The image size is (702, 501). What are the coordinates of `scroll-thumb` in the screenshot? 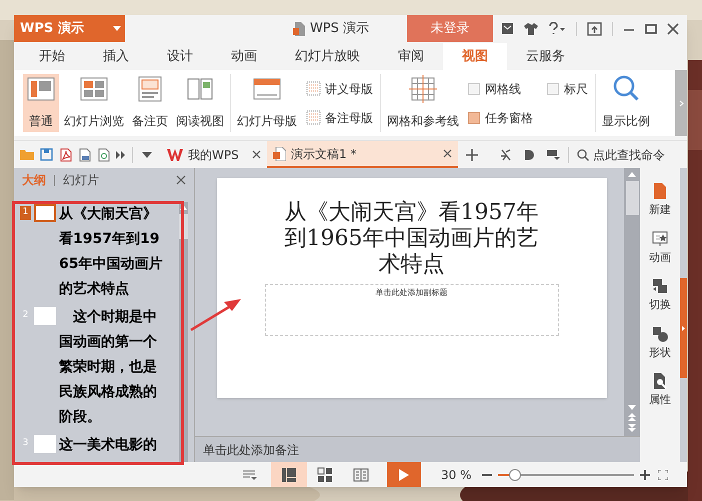 It's located at (632, 198).